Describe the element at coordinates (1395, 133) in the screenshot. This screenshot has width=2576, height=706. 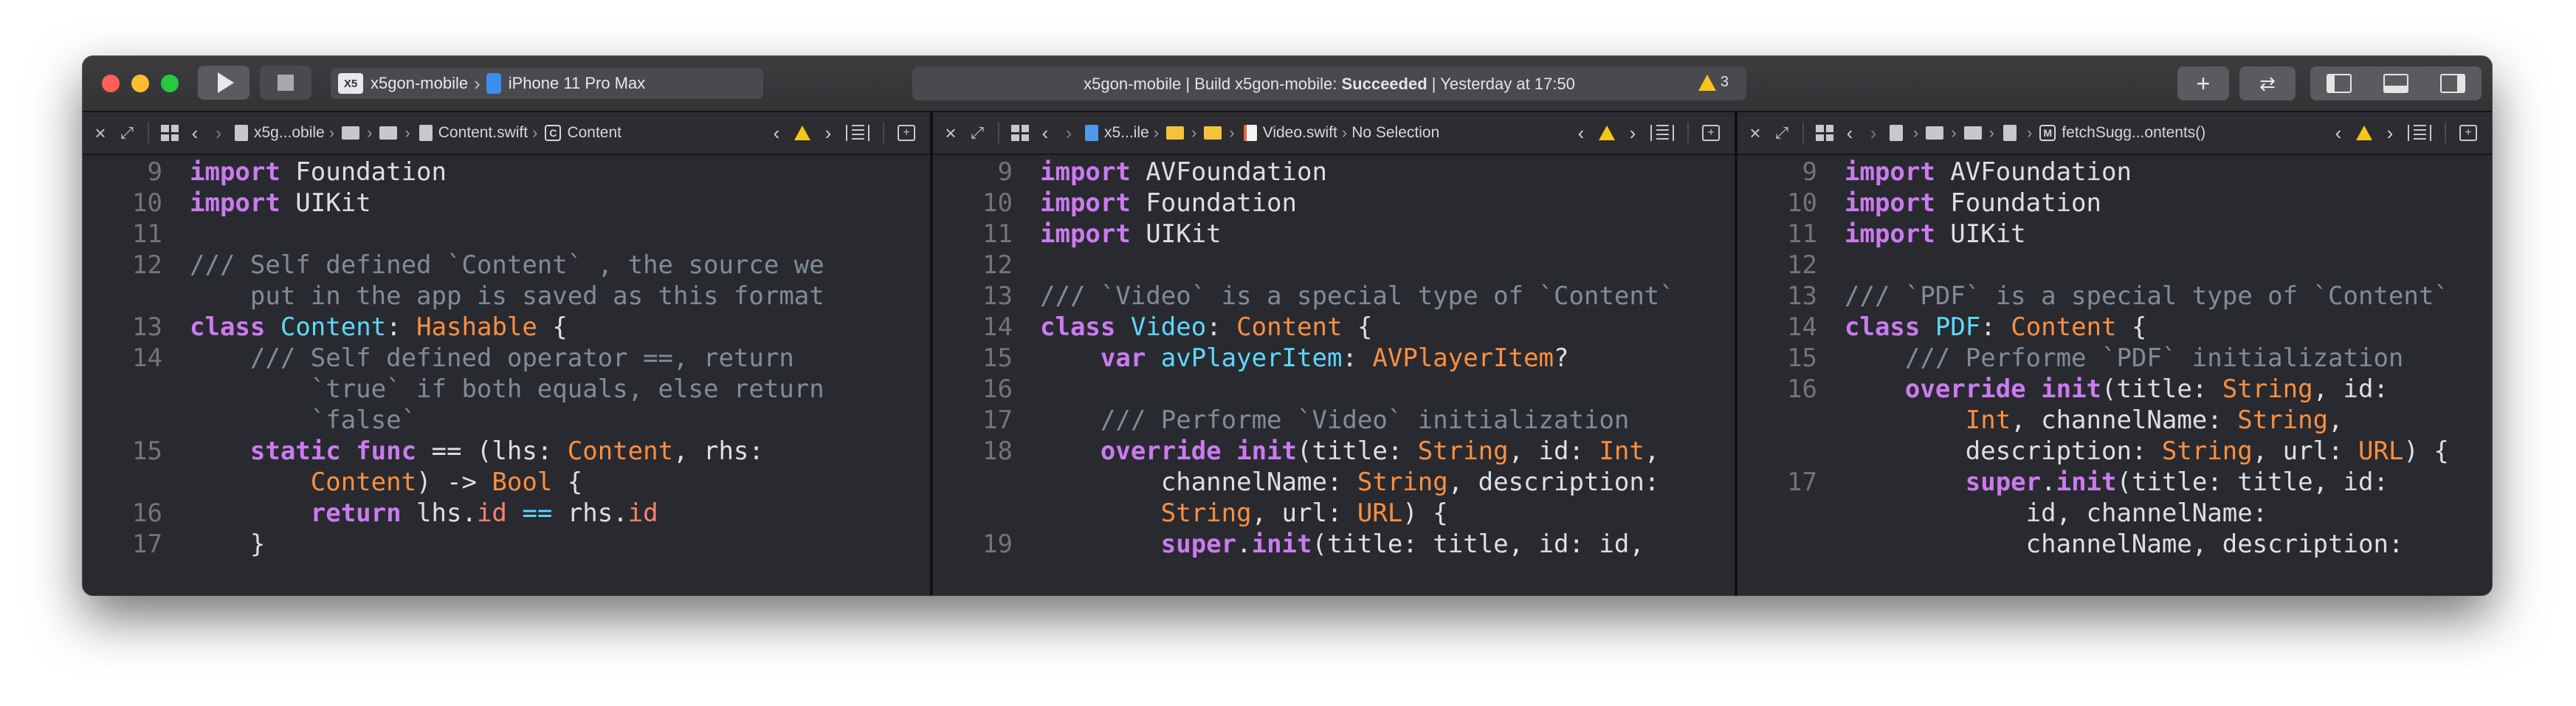
I see `breadcrumb-symbol: No Selection` at that location.